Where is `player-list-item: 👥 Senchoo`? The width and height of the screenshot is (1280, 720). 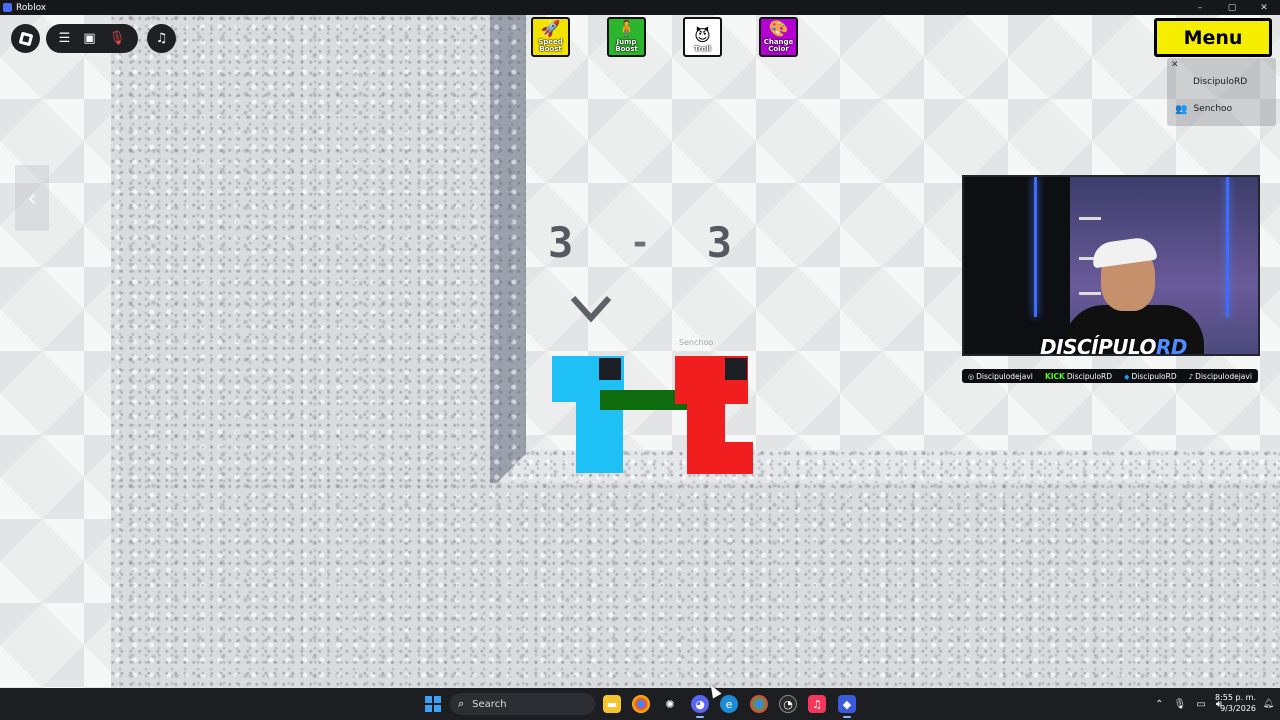 player-list-item: 👥 Senchoo is located at coordinates (1221, 109).